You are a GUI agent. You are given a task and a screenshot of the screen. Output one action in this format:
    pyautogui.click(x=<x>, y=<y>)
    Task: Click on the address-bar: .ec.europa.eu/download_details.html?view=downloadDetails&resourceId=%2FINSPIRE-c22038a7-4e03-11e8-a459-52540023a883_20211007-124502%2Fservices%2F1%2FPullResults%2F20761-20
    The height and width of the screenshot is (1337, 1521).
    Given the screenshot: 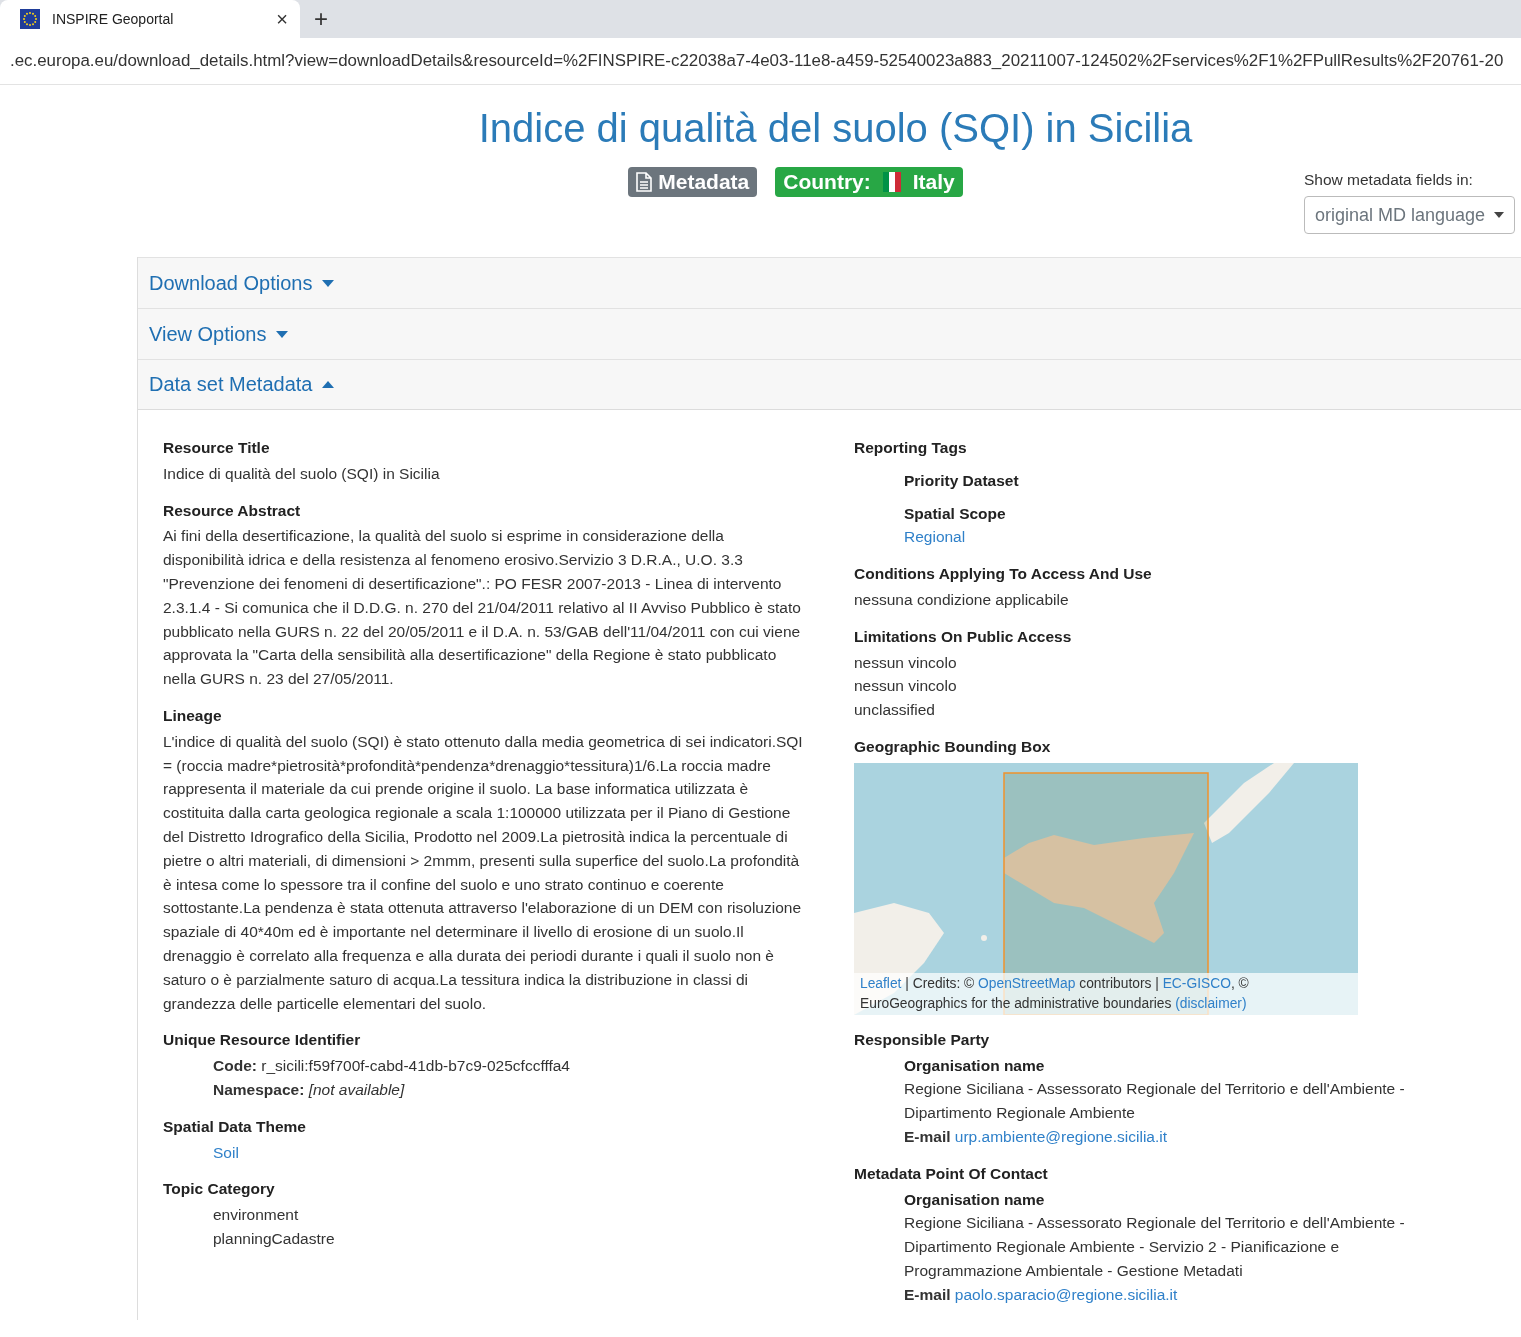 What is the action you would take?
    pyautogui.click(x=760, y=61)
    